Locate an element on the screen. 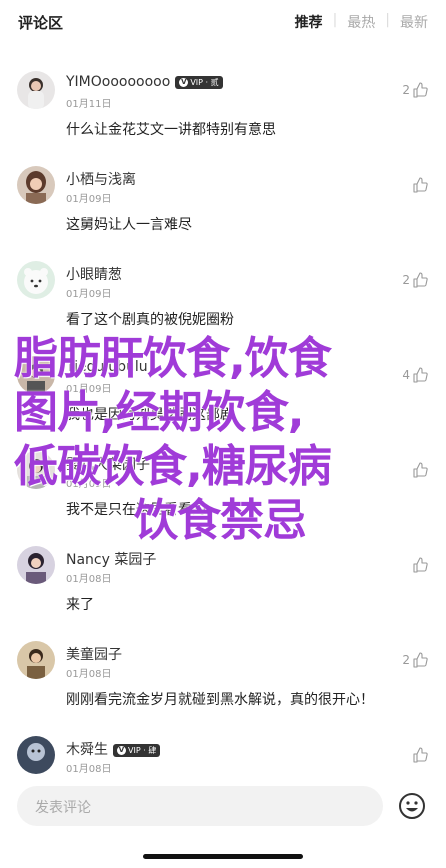 This screenshot has height=868, width=446. comment-author: 美童园子 is located at coordinates (94, 654).